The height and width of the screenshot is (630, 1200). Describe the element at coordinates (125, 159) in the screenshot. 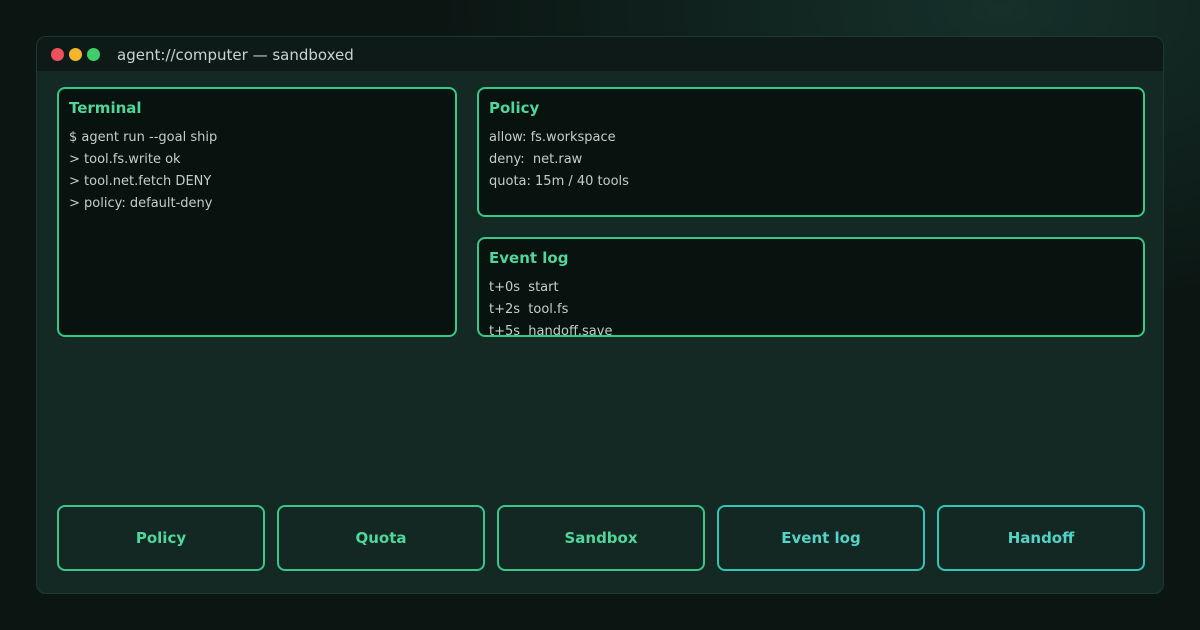

I see `terminal-line: > tool.fs.write ok` at that location.